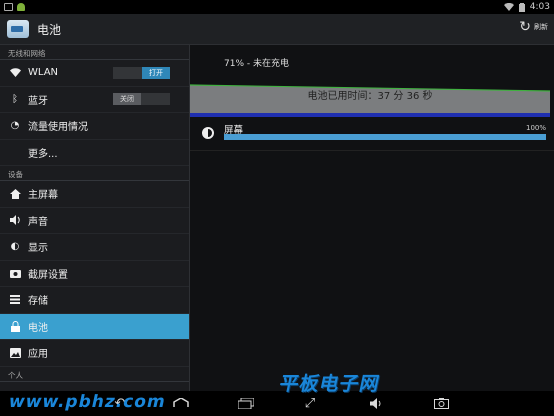 The width and height of the screenshot is (554, 416). What do you see at coordinates (525, 27) in the screenshot?
I see `refresh-icon: ↻` at bounding box center [525, 27].